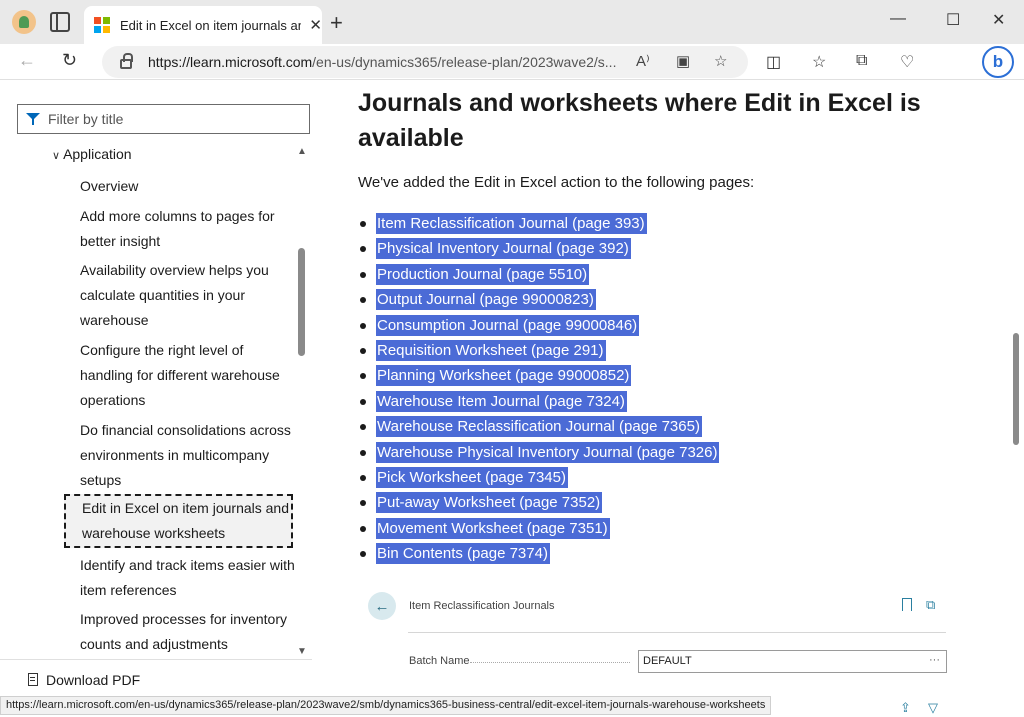 The width and height of the screenshot is (1024, 717). I want to click on download-pdf-link: Download PDF, so click(156, 679).